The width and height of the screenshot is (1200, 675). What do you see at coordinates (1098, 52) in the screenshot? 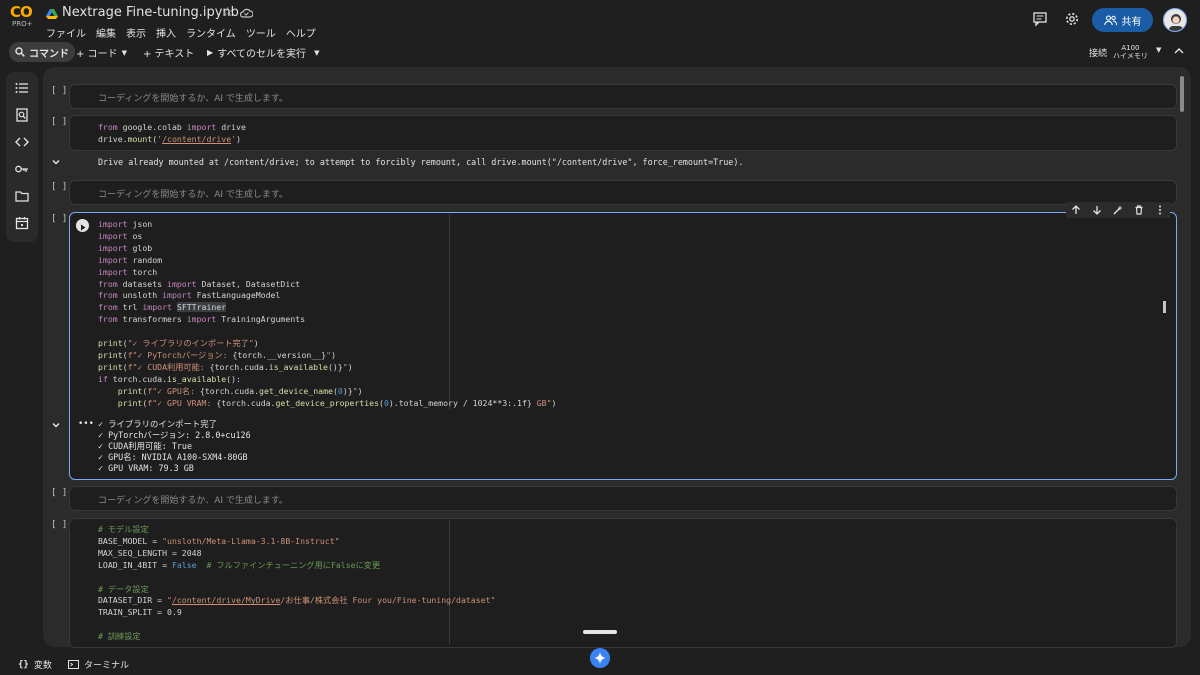
I see `connect-label: 接続` at bounding box center [1098, 52].